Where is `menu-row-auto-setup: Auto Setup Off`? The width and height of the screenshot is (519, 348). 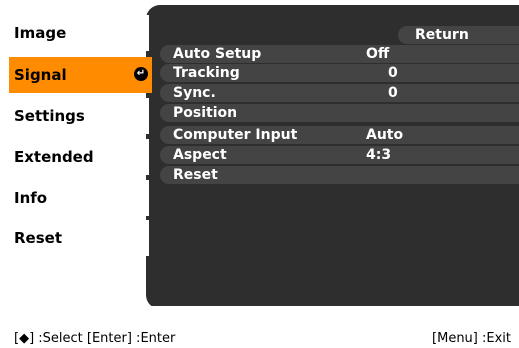 menu-row-auto-setup: Auto Setup Off is located at coordinates (339, 54).